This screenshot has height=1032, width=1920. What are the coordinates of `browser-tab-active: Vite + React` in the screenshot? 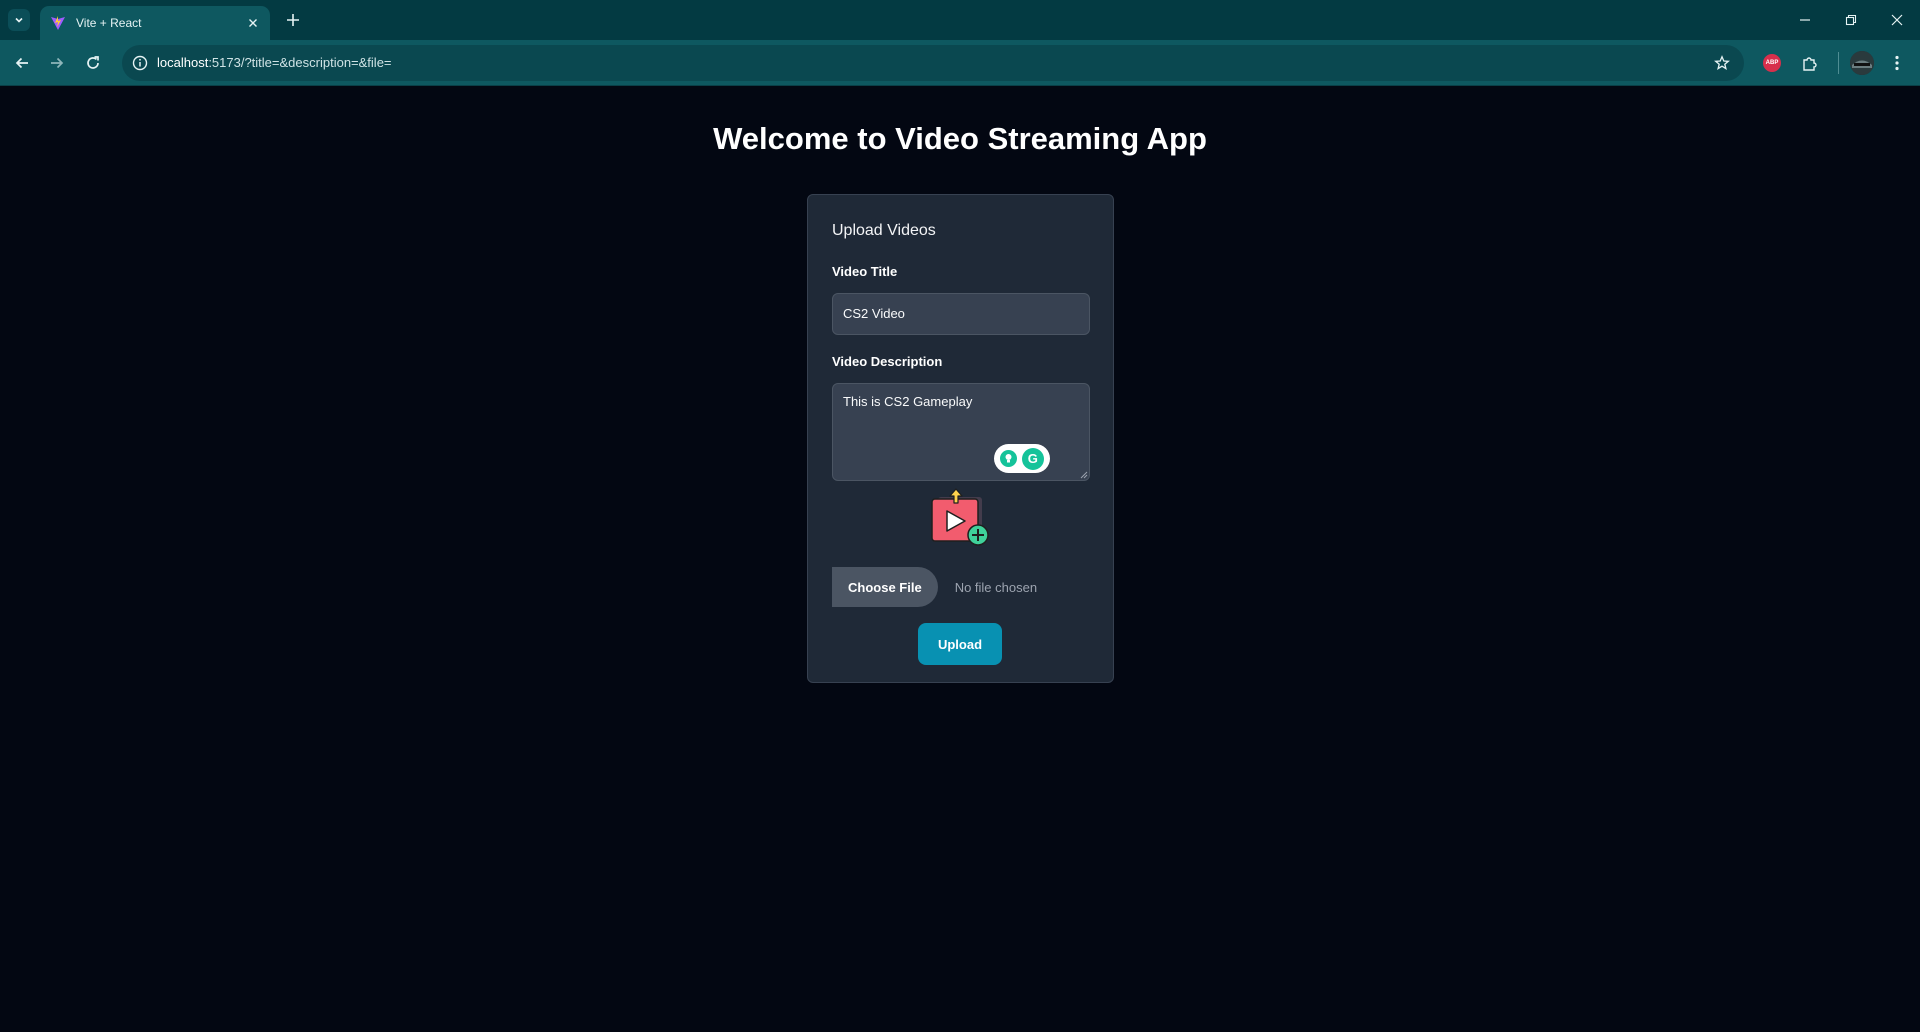 It's located at (155, 23).